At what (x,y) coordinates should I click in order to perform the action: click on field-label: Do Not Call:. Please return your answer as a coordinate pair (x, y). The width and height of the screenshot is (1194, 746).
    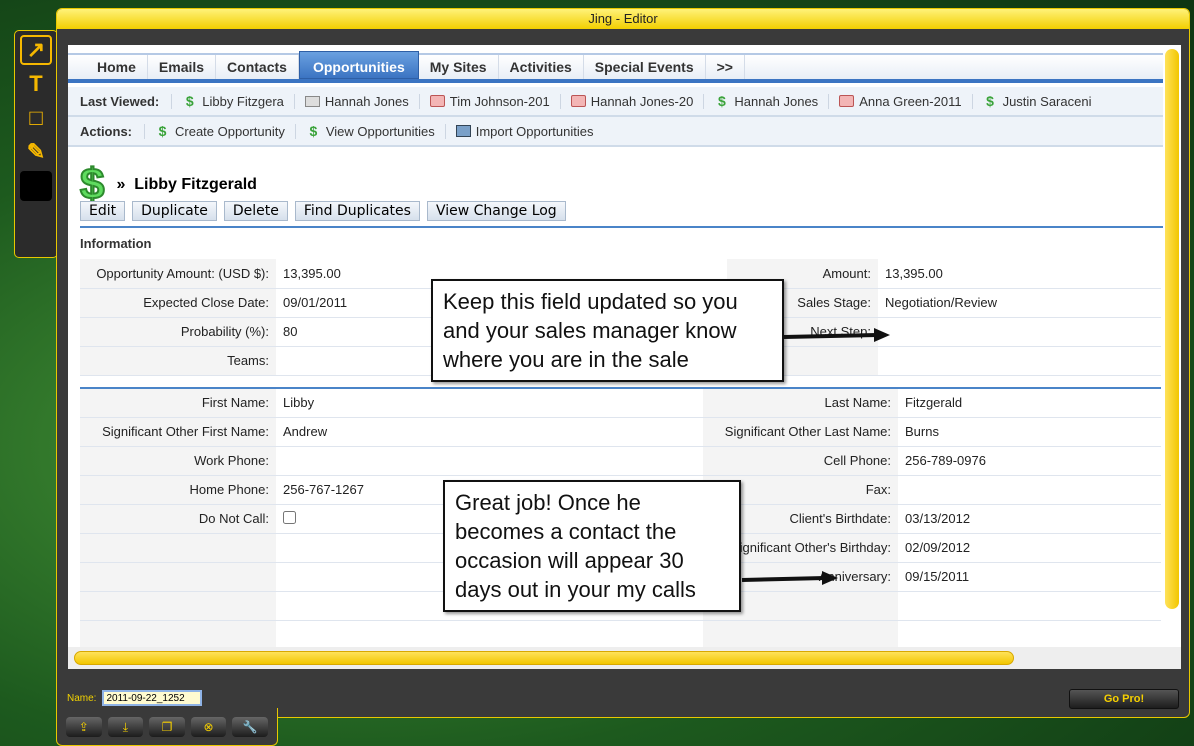
    Looking at the image, I should click on (178, 519).